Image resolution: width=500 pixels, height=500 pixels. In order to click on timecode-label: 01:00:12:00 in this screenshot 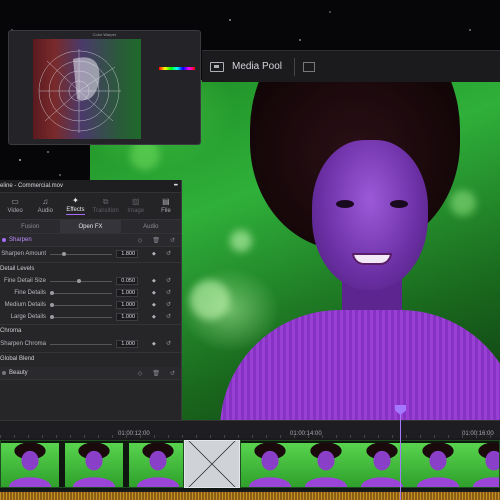, I will do `click(134, 434)`.